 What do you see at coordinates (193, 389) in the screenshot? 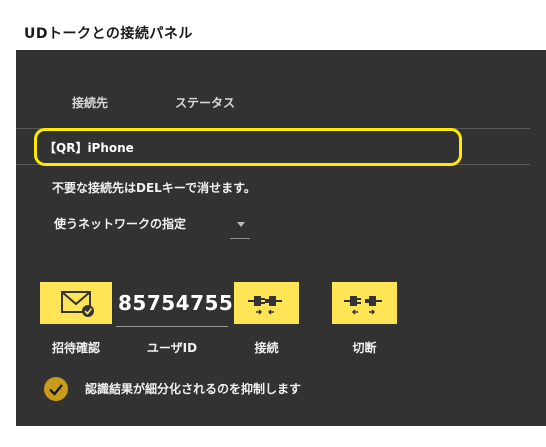
I see `suppress-fragment-label: 認識結果が細分化されるのを抑制します` at bounding box center [193, 389].